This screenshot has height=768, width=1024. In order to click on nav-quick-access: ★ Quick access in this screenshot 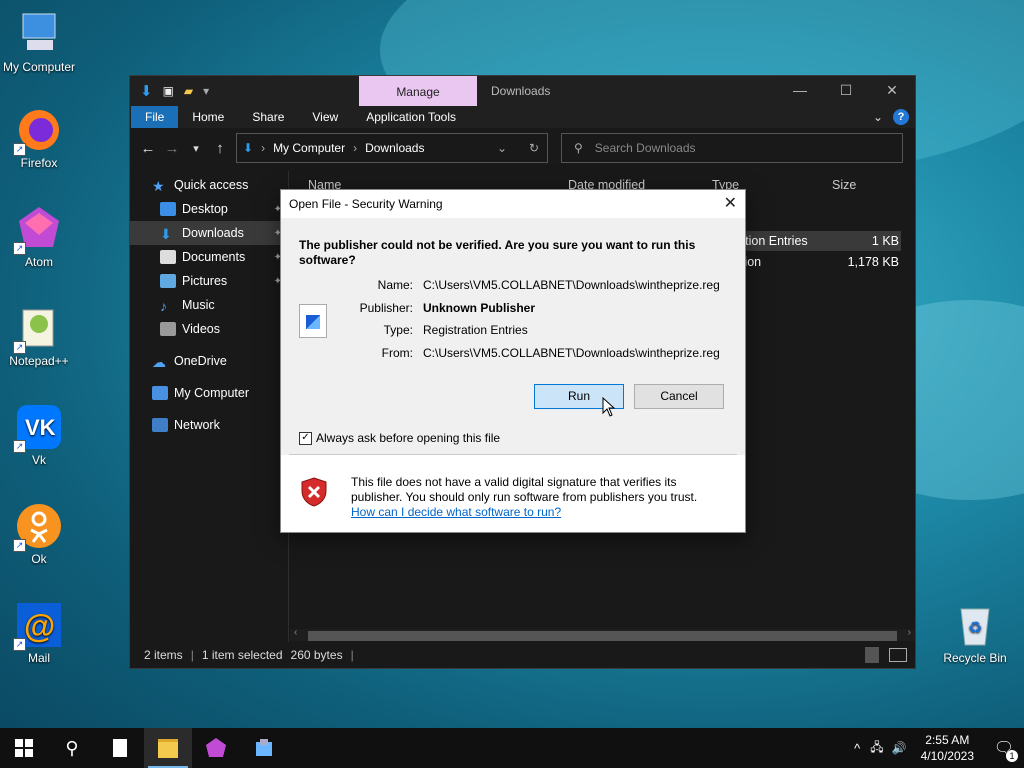, I will do `click(209, 185)`.